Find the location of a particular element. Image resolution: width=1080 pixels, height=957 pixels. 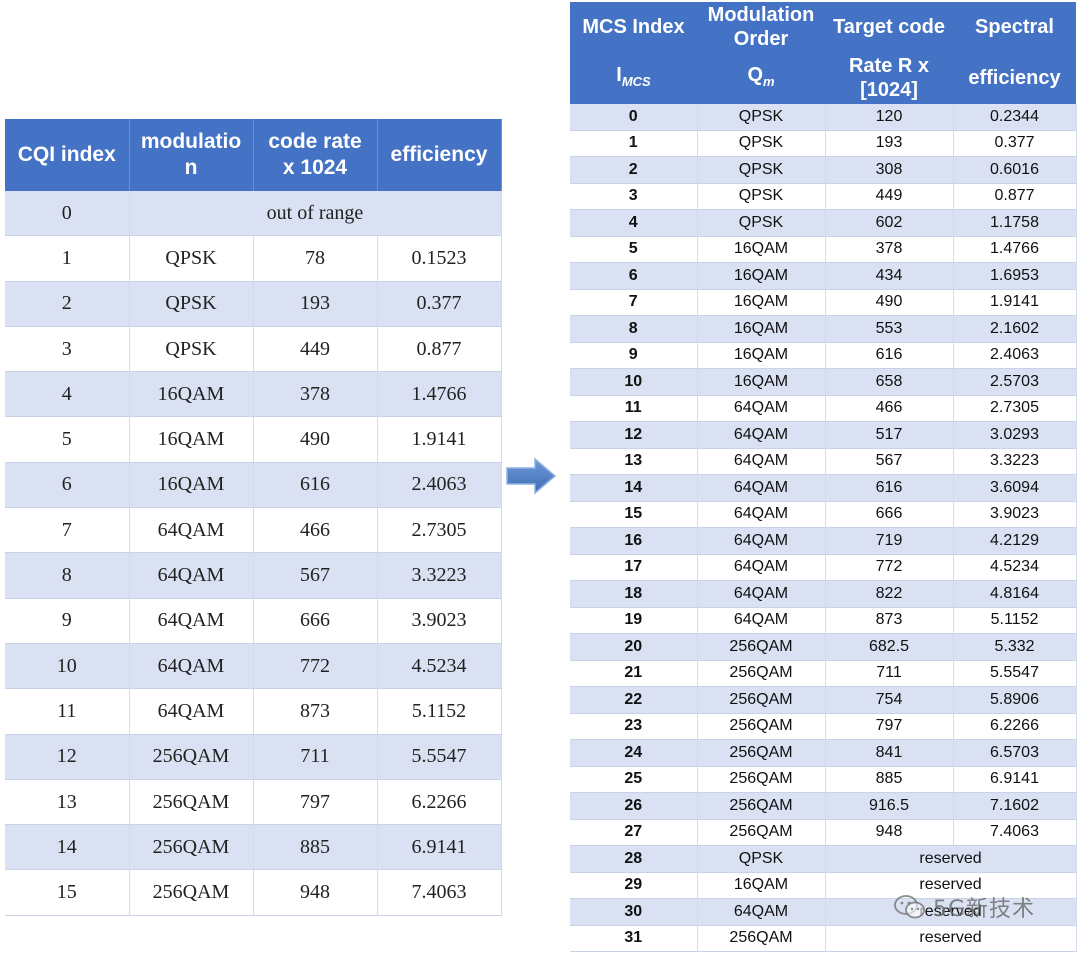

efficiency-cell: 0.1523 is located at coordinates (439, 258).